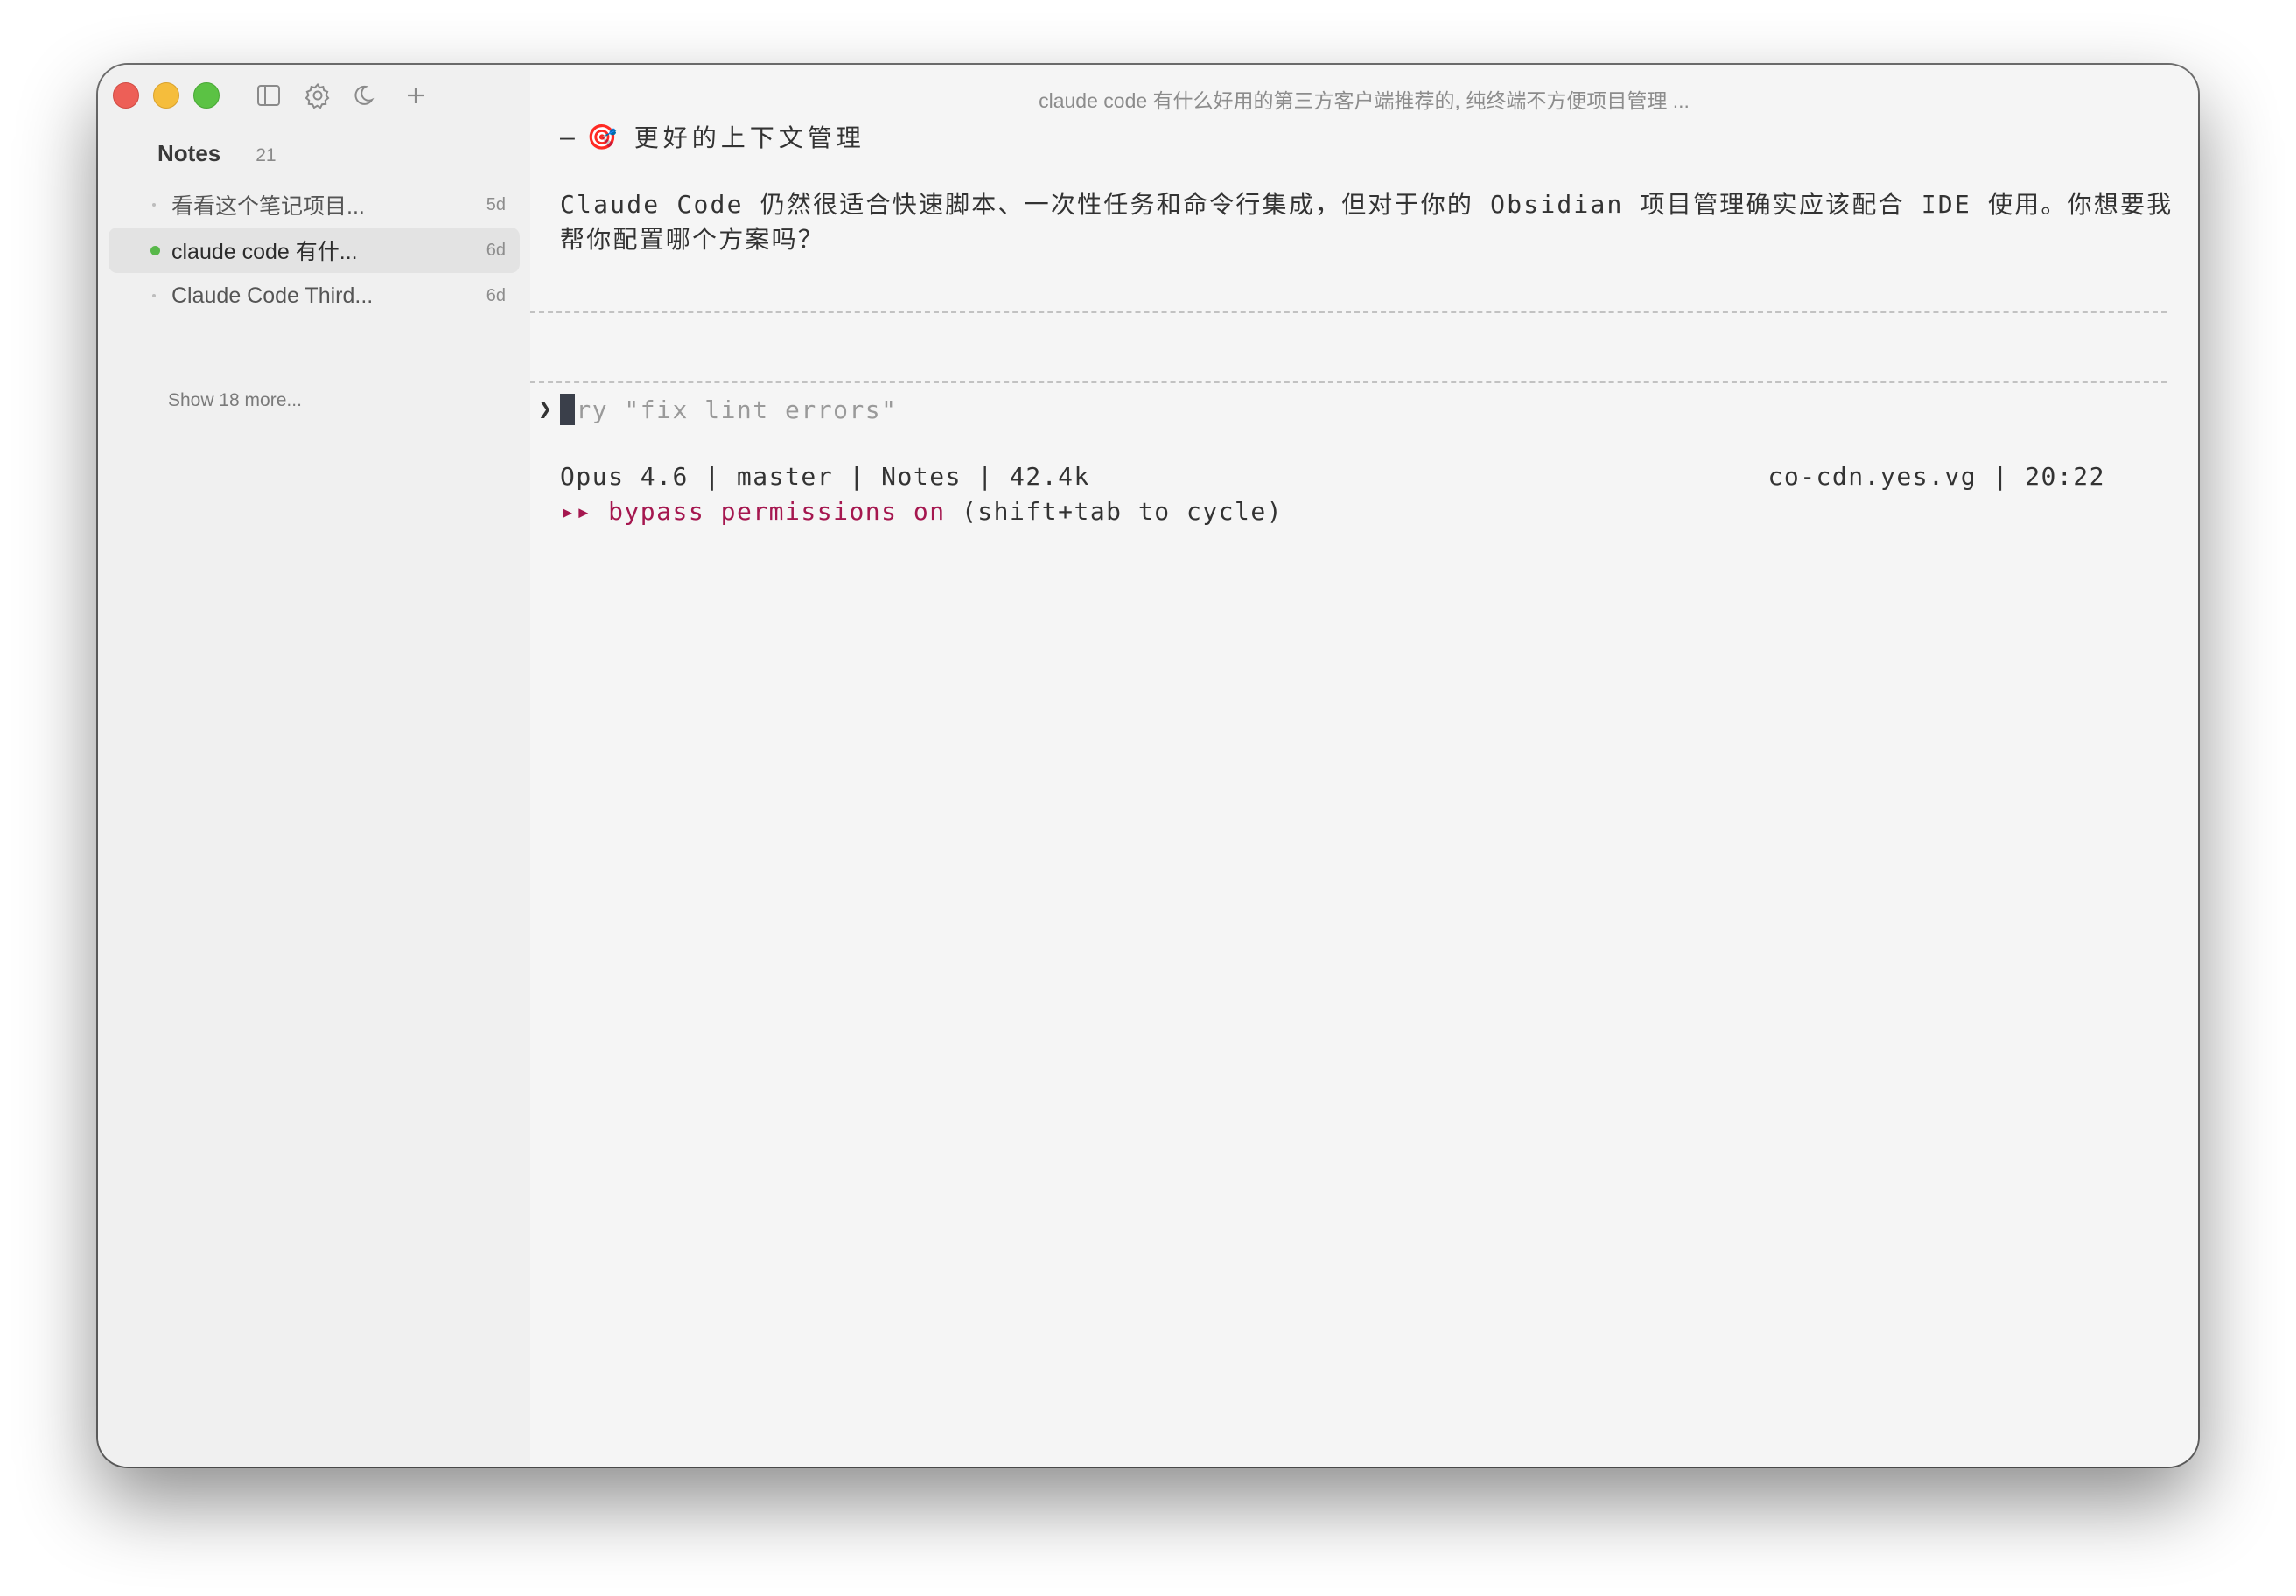 This screenshot has width=2296, height=1596. I want to click on plus-icon, so click(415, 95).